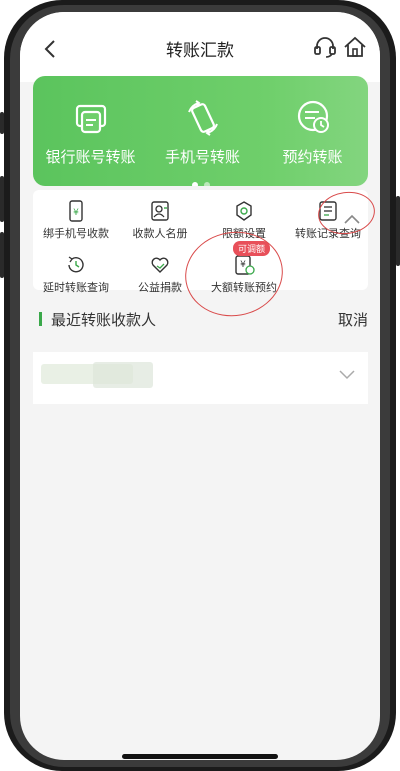 This screenshot has height=771, width=400. What do you see at coordinates (200, 378) in the screenshot?
I see `recent-payee-row` at bounding box center [200, 378].